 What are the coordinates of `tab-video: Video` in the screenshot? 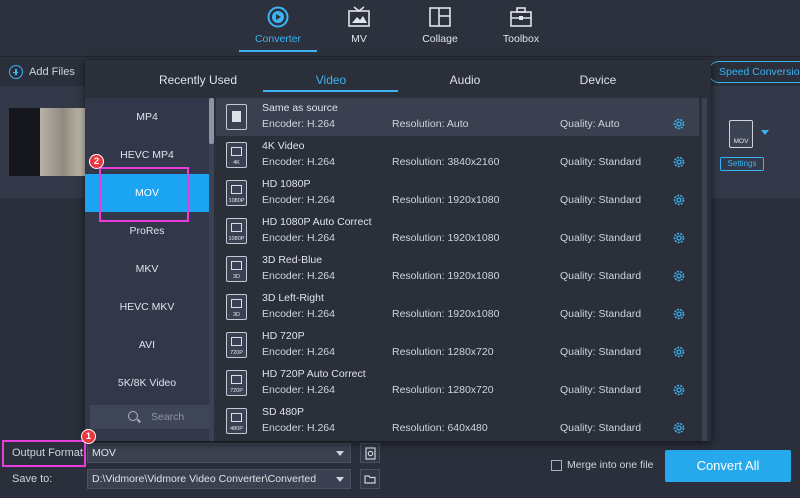 It's located at (331, 80).